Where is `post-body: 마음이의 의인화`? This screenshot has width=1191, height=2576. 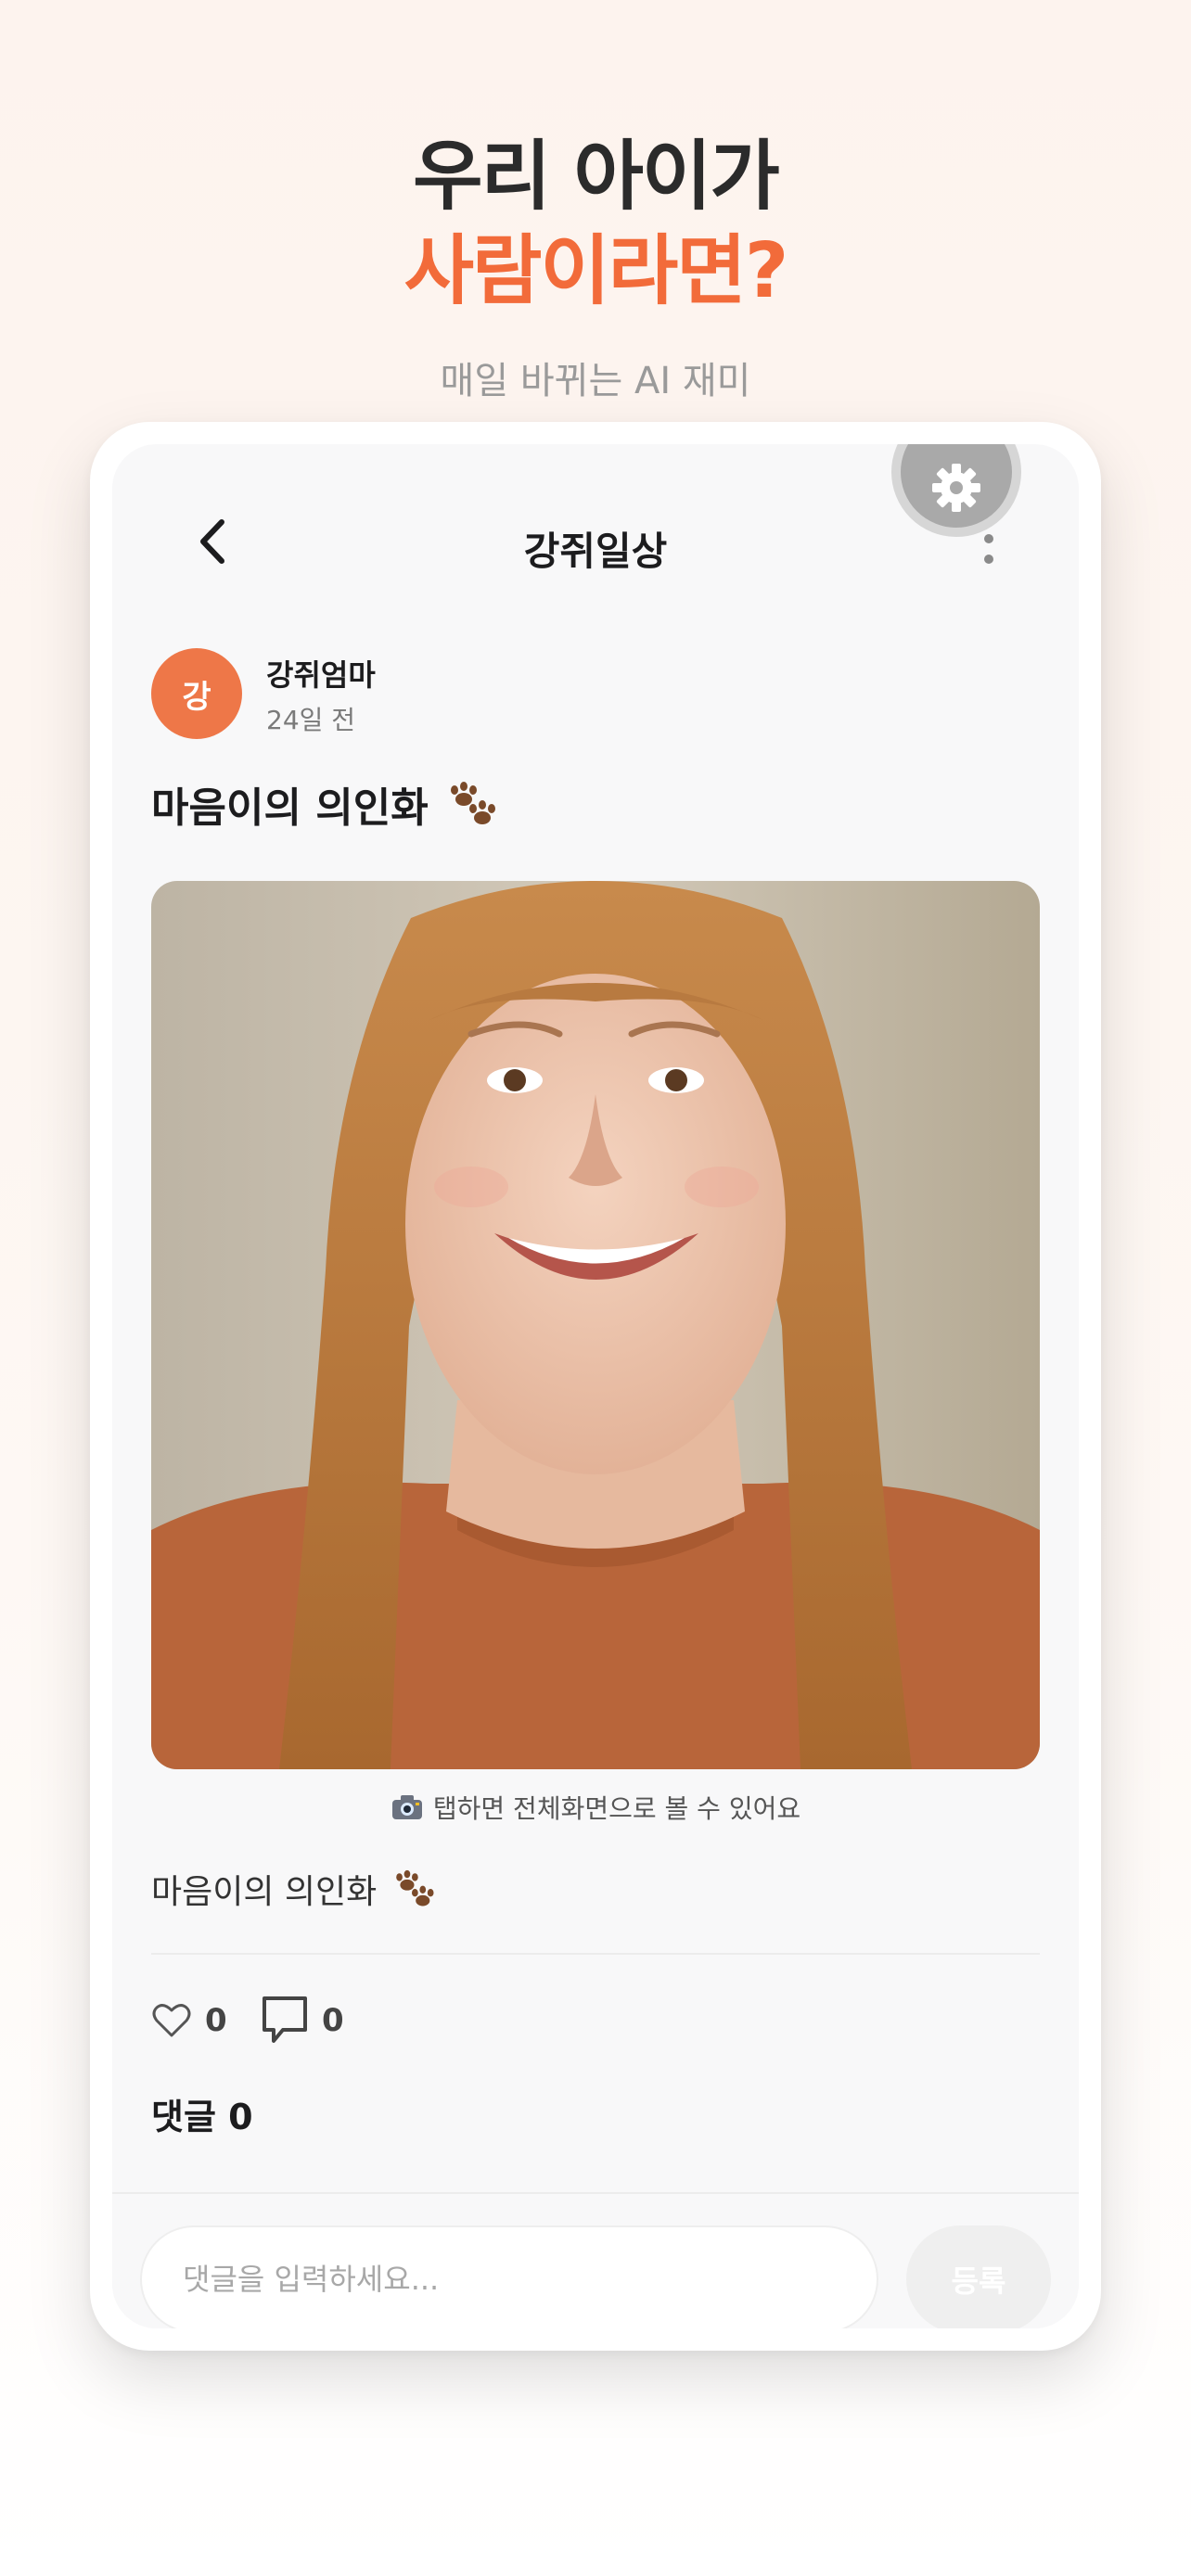
post-body: 마음이의 의인화 is located at coordinates (293, 1889).